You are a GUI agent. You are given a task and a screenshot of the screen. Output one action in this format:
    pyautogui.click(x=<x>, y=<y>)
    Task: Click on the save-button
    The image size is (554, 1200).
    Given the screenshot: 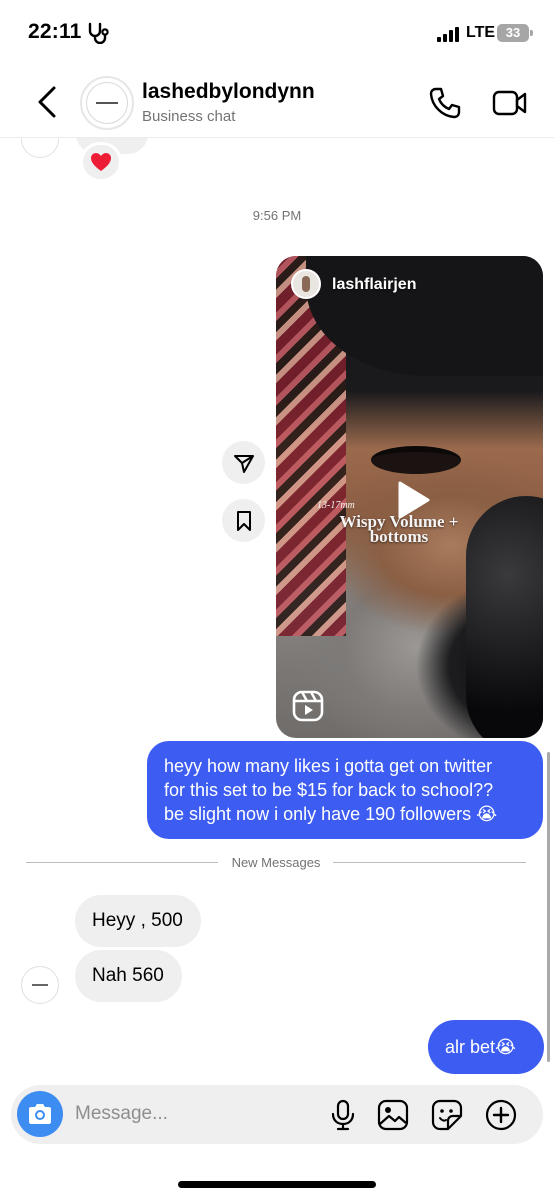 What is the action you would take?
    pyautogui.click(x=243, y=520)
    